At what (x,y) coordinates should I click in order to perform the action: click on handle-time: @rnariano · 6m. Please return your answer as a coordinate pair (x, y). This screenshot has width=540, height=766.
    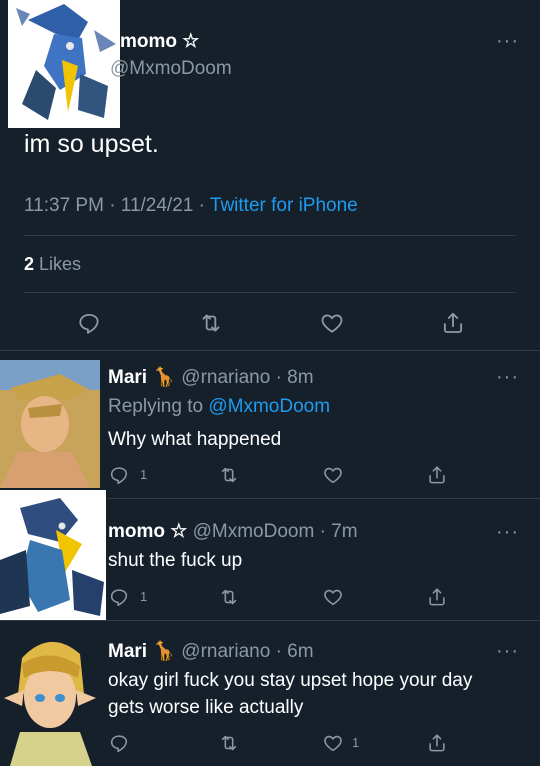
    Looking at the image, I should click on (247, 651).